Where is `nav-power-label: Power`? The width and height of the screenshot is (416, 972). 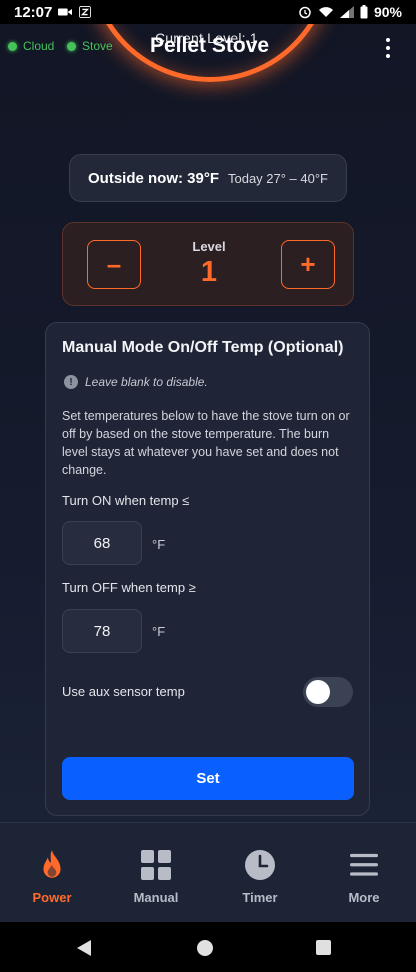
nav-power-label: Power is located at coordinates (52, 897).